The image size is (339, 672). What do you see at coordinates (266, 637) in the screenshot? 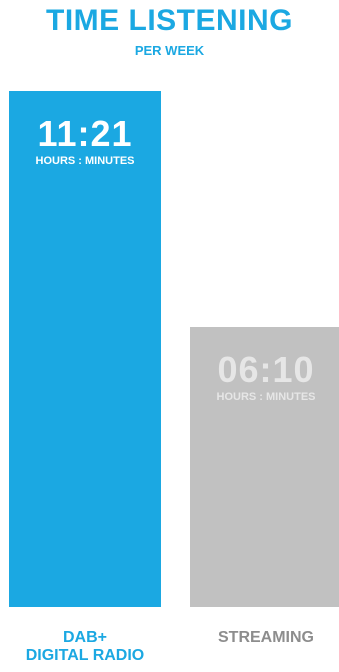
I see `category-label-line: STREAMING` at bounding box center [266, 637].